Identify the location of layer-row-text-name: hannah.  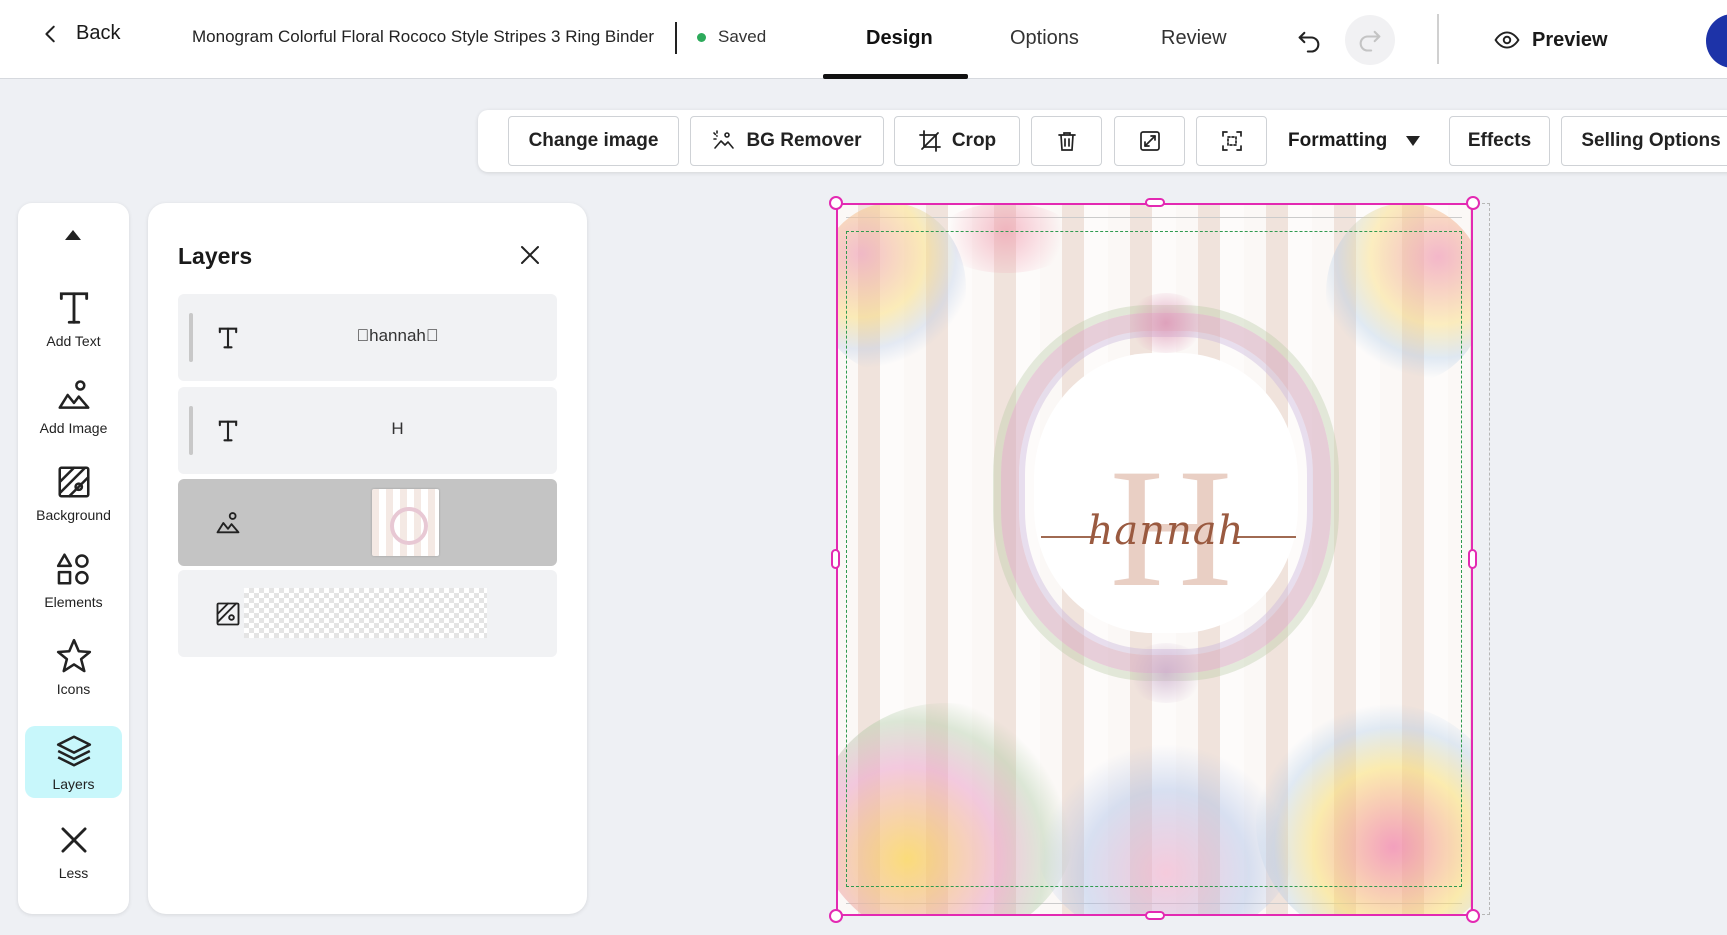
(367, 337).